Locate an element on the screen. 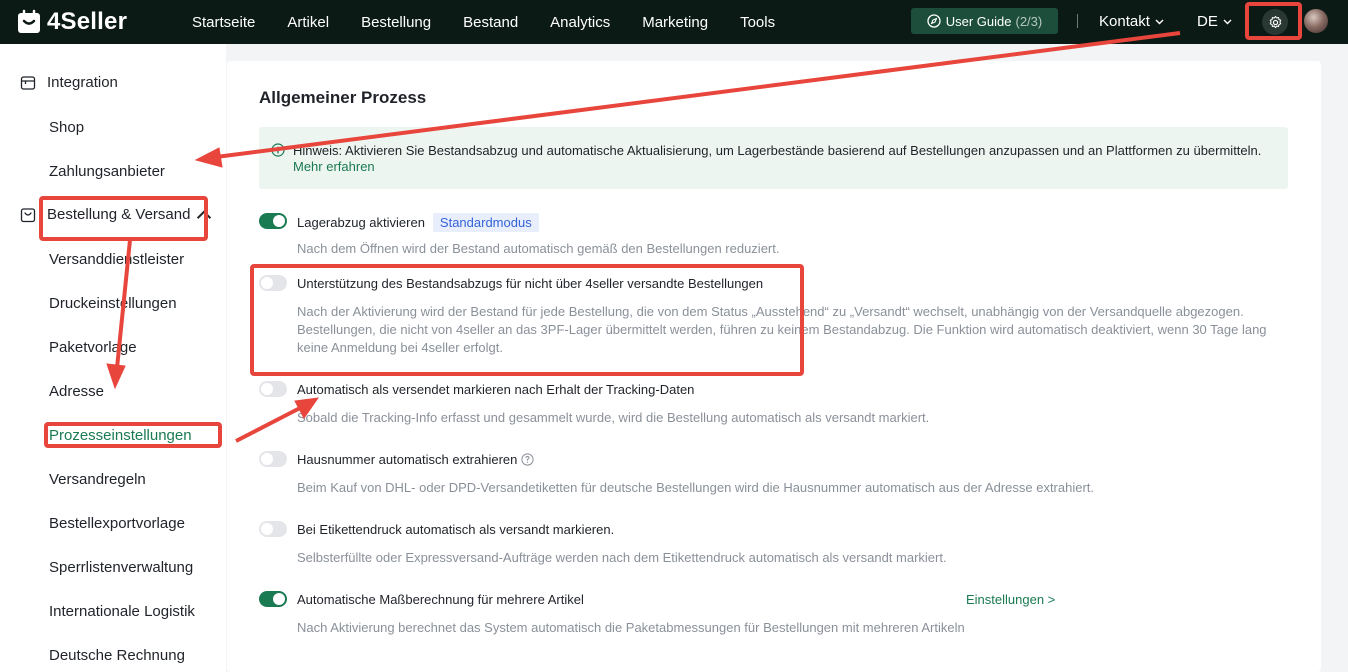 This screenshot has height=672, width=1348. sidebar-item-versandregeln: Versandregeln is located at coordinates (97, 479).